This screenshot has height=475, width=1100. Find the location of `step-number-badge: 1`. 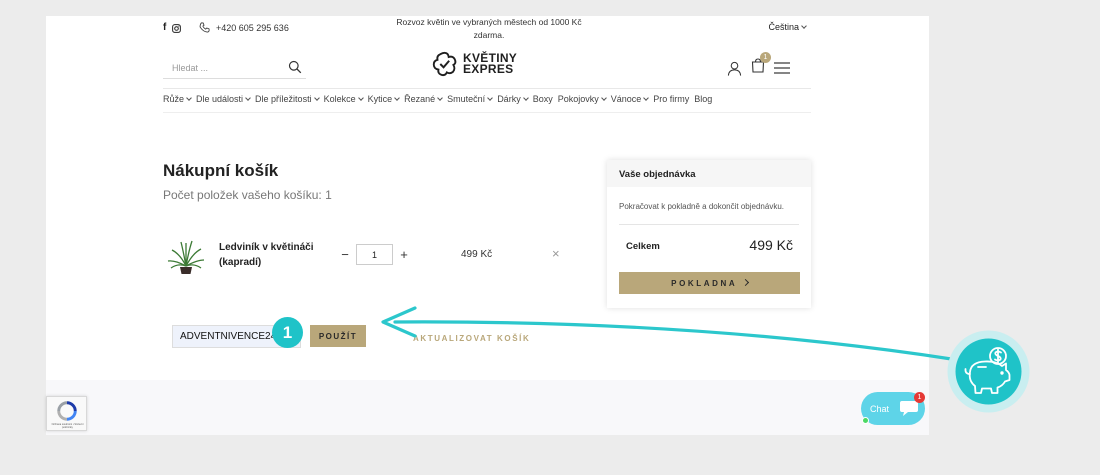

step-number-badge: 1 is located at coordinates (287, 332).